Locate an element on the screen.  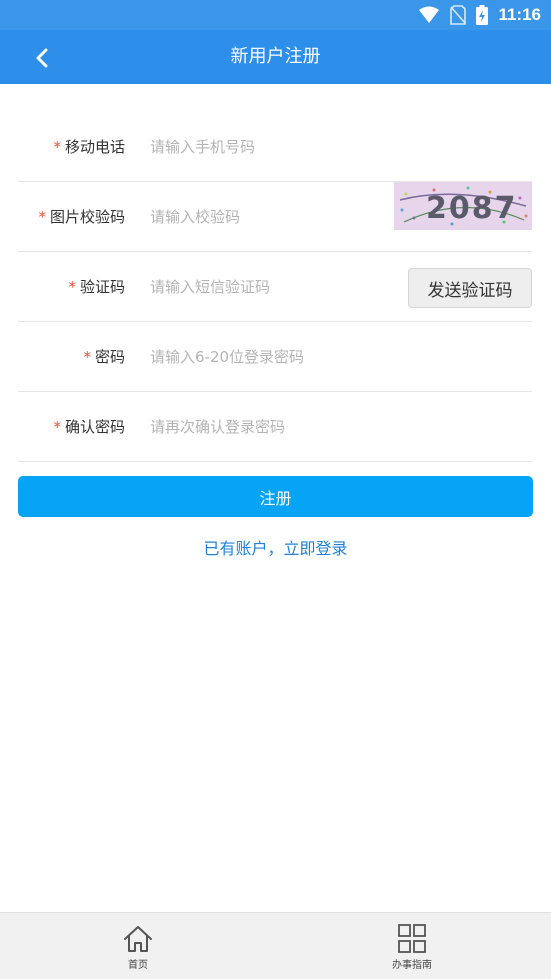
captcha-row: *图片校验码 2087 is located at coordinates (275, 217).